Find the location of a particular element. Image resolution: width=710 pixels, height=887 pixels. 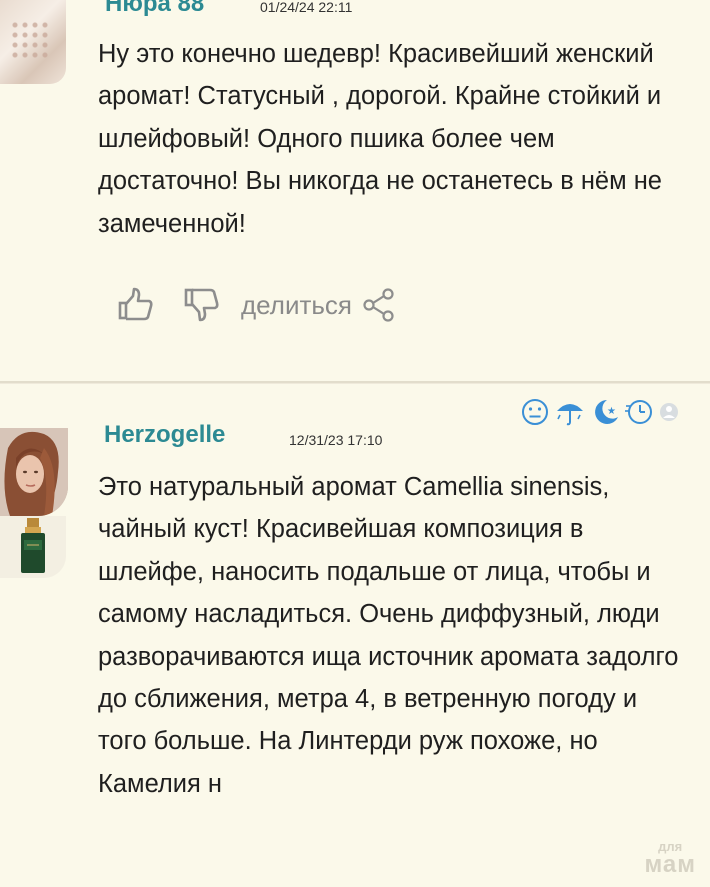

comment-author: Нюра 88 is located at coordinates (154, 9).